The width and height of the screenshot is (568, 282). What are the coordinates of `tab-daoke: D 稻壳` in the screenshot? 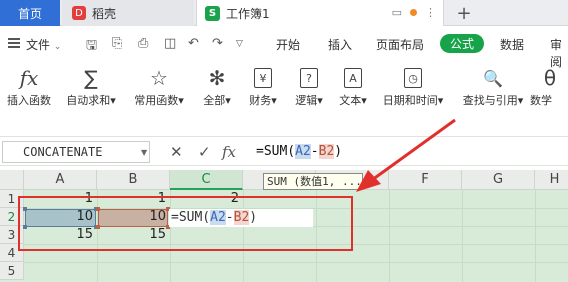 It's located at (128, 13).